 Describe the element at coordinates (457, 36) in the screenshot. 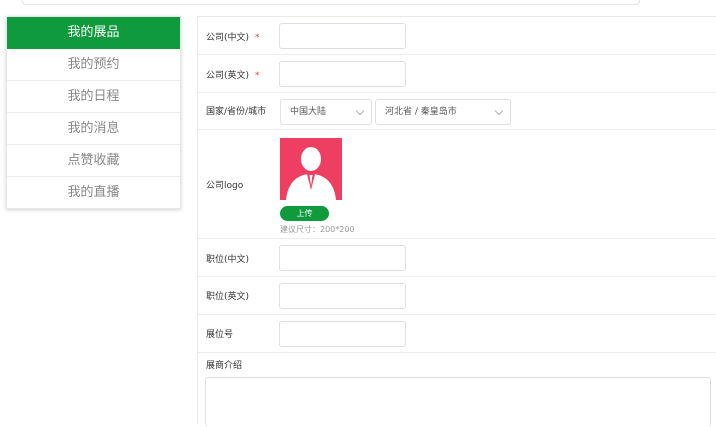

I see `form-row-company-cn: 公司(中文) *` at that location.